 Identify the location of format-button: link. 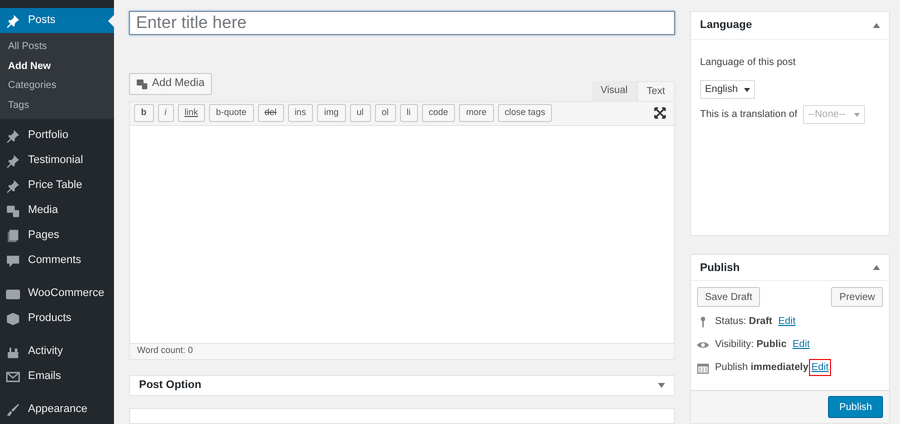
(192, 113).